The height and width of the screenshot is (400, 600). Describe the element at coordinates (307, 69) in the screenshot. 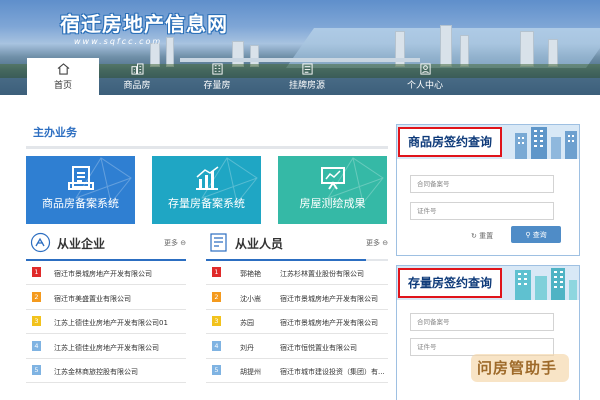

I see `listing-icon` at that location.